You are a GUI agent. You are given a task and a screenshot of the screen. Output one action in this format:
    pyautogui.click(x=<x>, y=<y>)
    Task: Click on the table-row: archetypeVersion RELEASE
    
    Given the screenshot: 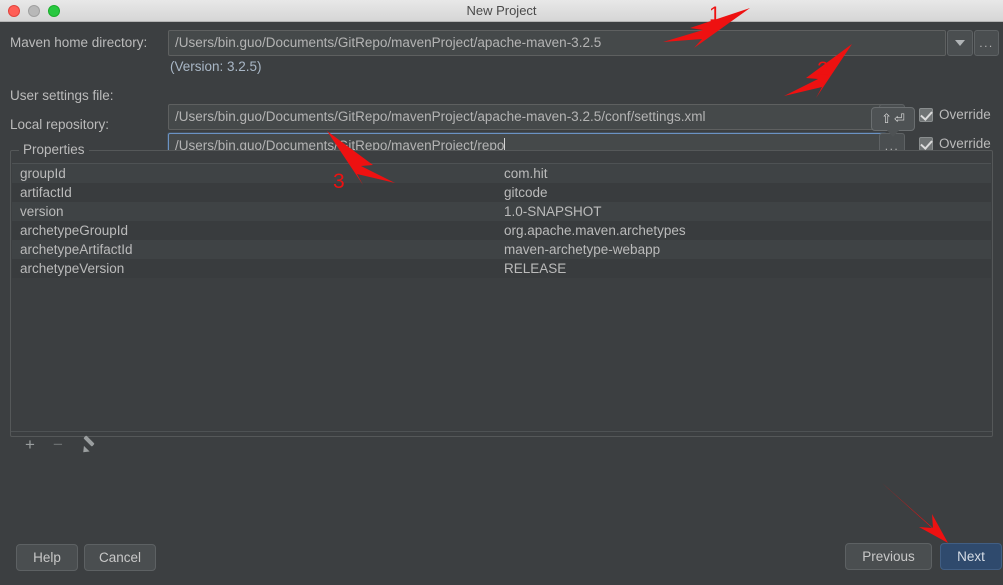 What is the action you would take?
    pyautogui.click(x=501, y=268)
    